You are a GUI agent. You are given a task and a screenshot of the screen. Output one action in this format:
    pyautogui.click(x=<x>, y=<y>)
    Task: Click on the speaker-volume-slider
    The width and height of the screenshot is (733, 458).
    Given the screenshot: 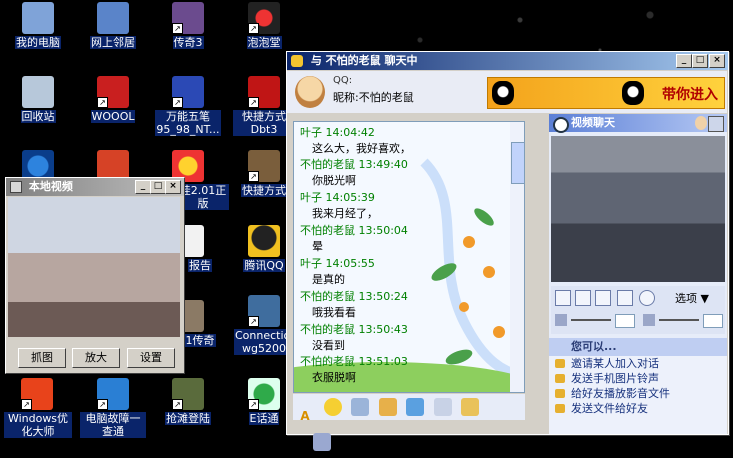 What is the action you would take?
    pyautogui.click(x=679, y=320)
    